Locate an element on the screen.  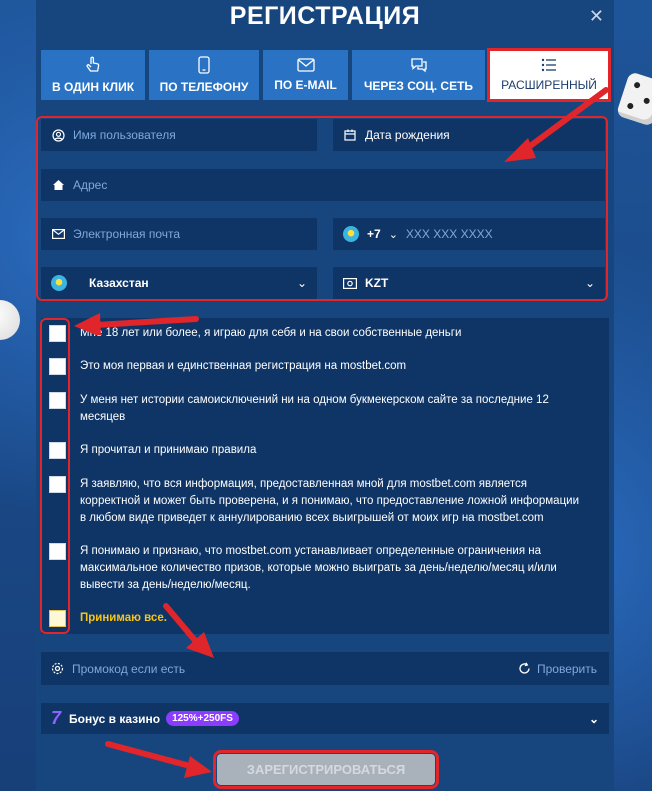
refresh-icon is located at coordinates (524, 668).